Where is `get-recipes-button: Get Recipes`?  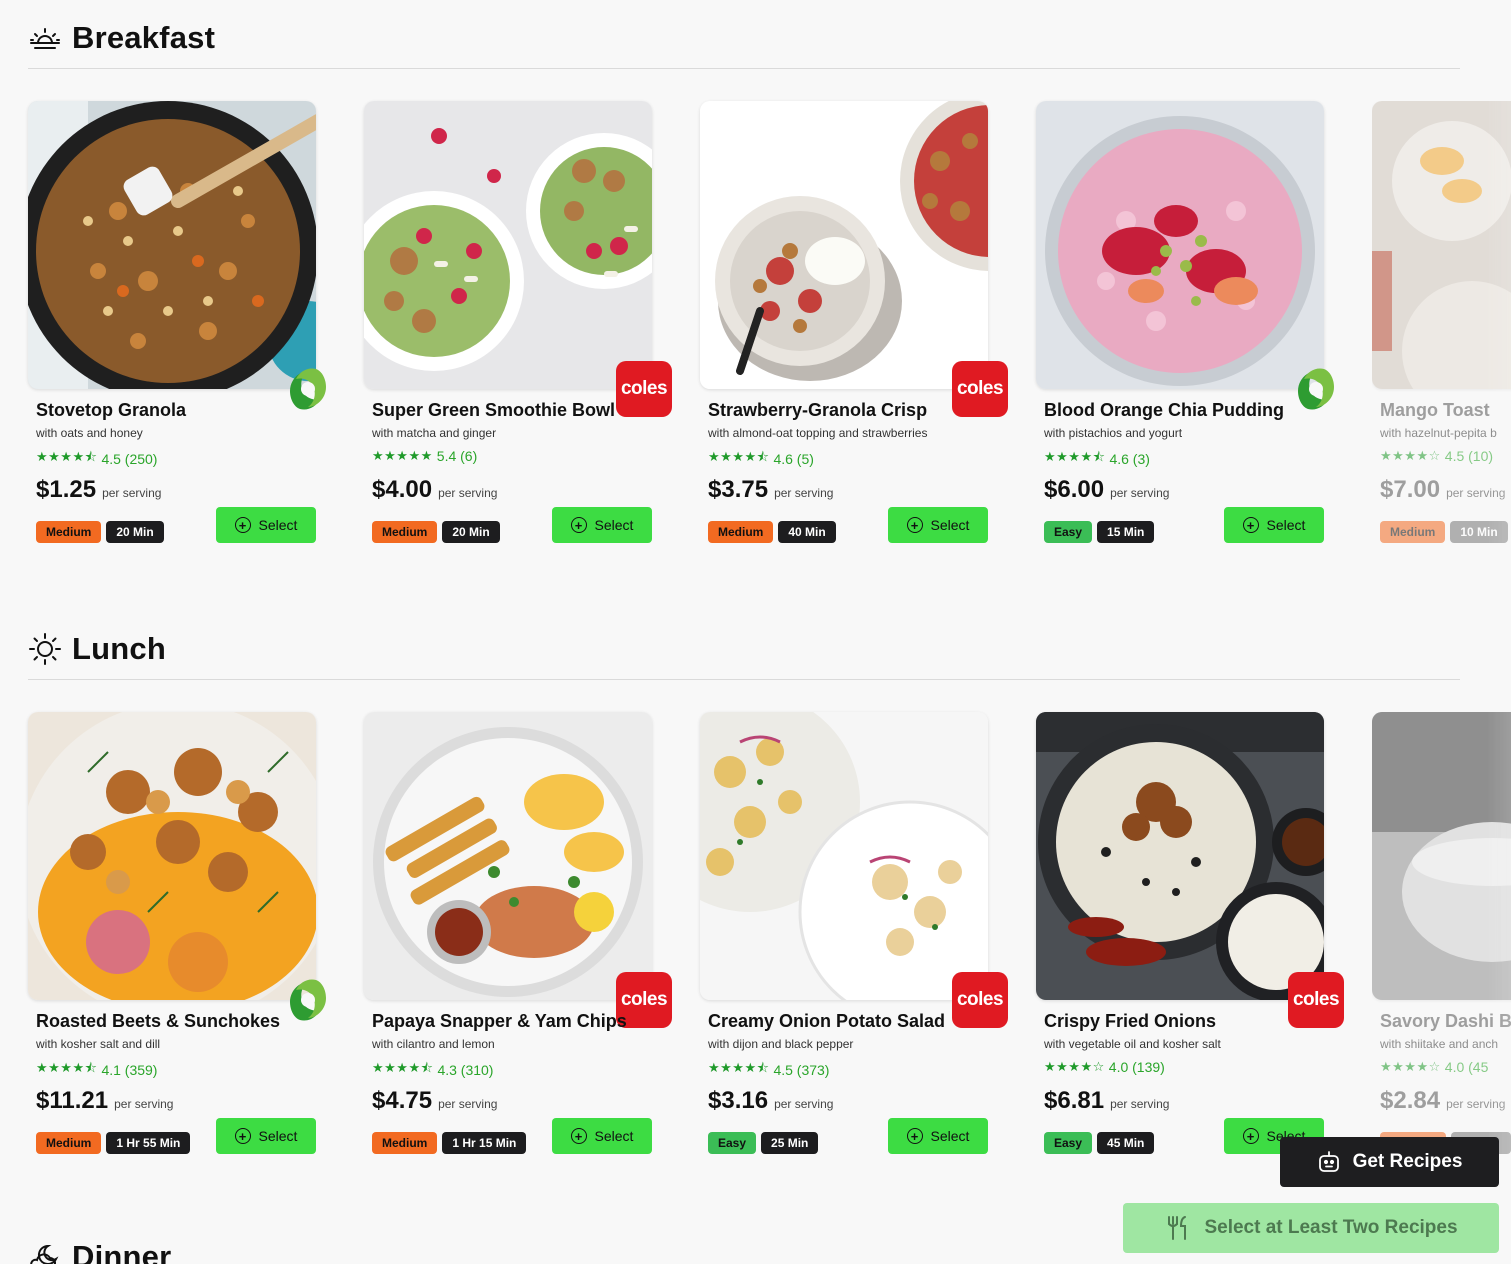
get-recipes-button: Get Recipes is located at coordinates (1389, 1162).